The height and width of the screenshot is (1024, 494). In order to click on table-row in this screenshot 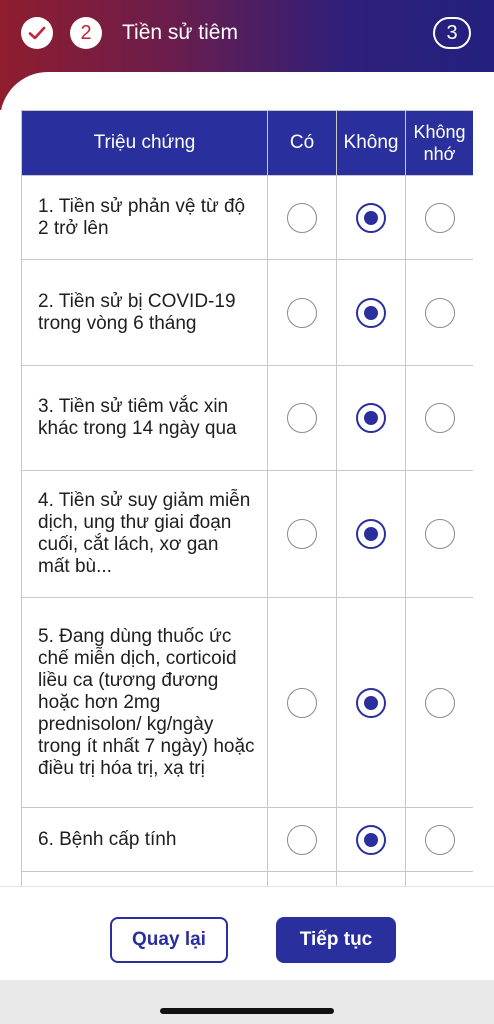, I will do `click(247, 878)`.